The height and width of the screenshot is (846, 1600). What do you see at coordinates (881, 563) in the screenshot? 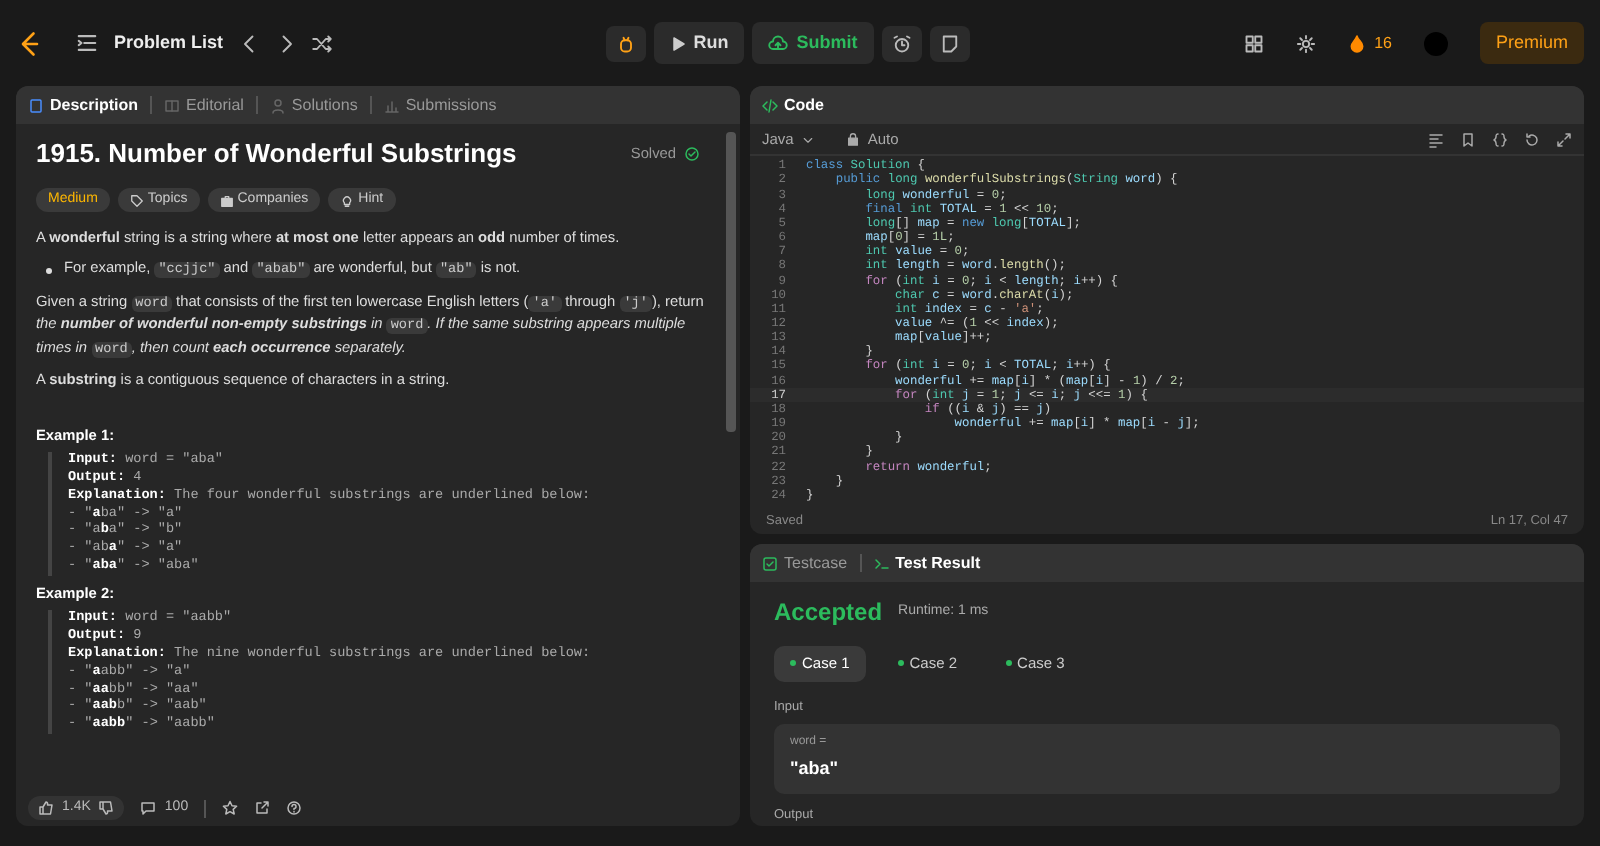
I see `terminal-icon` at bounding box center [881, 563].